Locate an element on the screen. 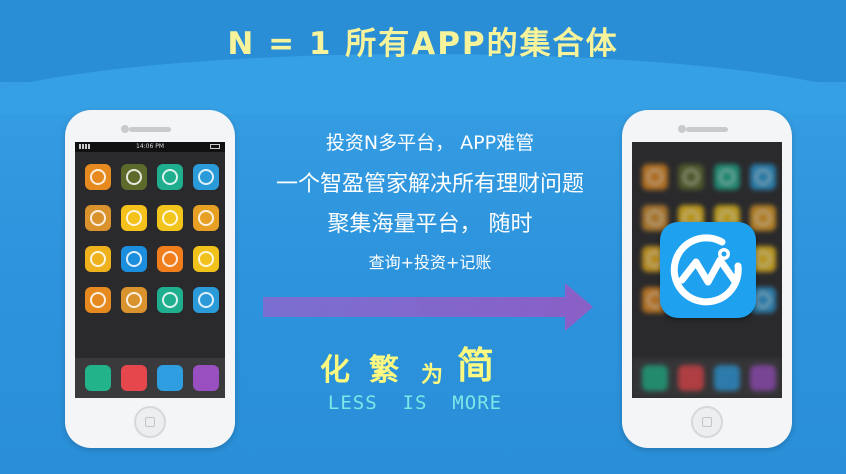  st-star-app-icon is located at coordinates (170, 218).